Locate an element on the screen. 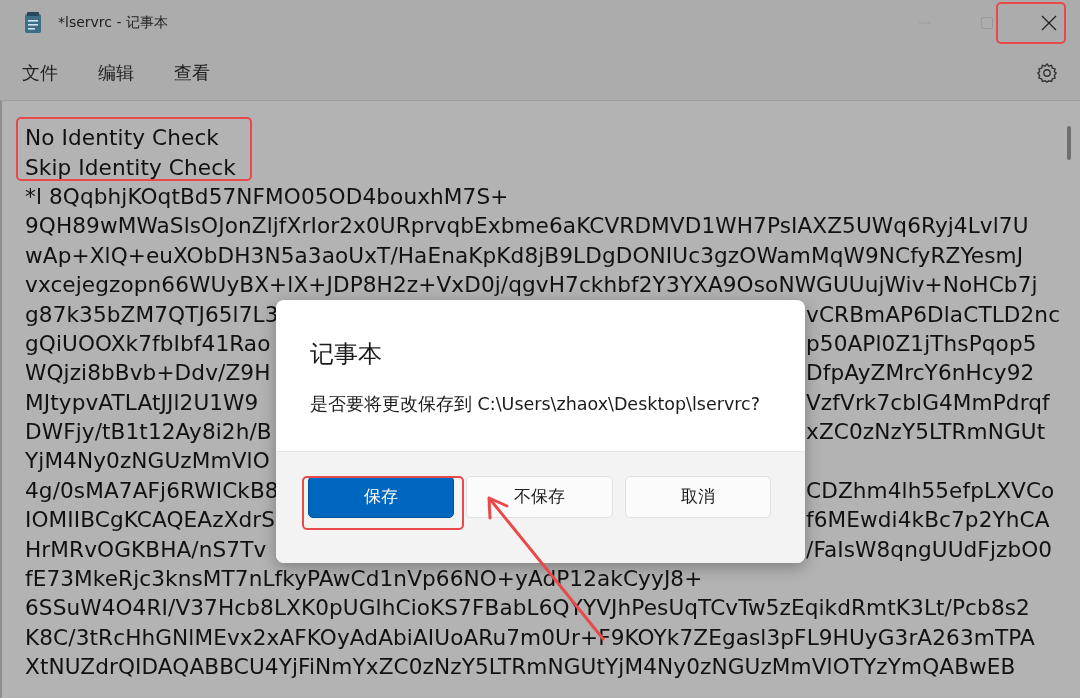 The height and width of the screenshot is (698, 1080). text-line: g87k35bZM7QTJ65l7L3 is located at coordinates (152, 314).